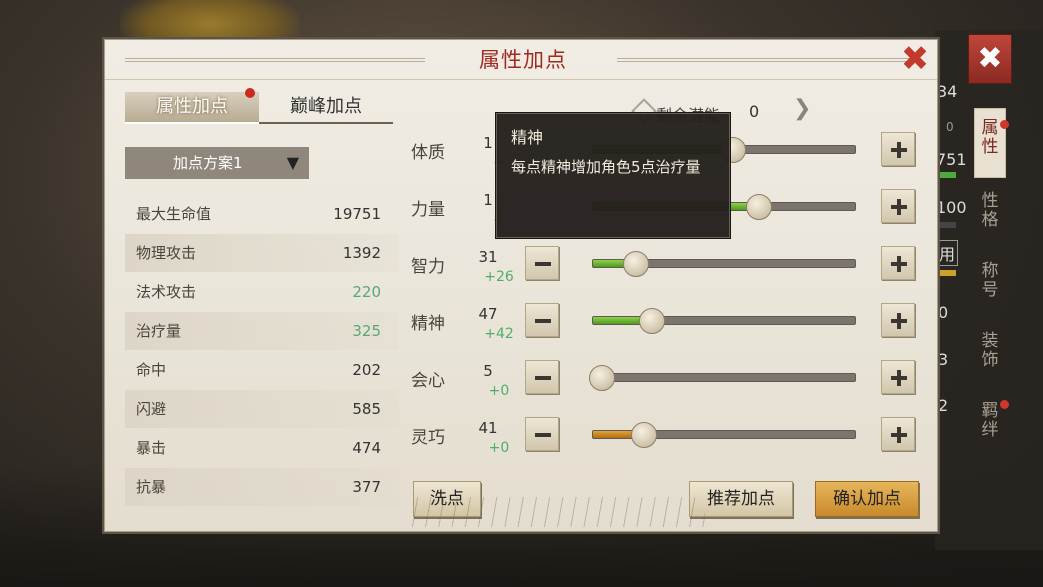 This screenshot has width=1043, height=587. I want to click on stat-value: 19751, so click(357, 214).